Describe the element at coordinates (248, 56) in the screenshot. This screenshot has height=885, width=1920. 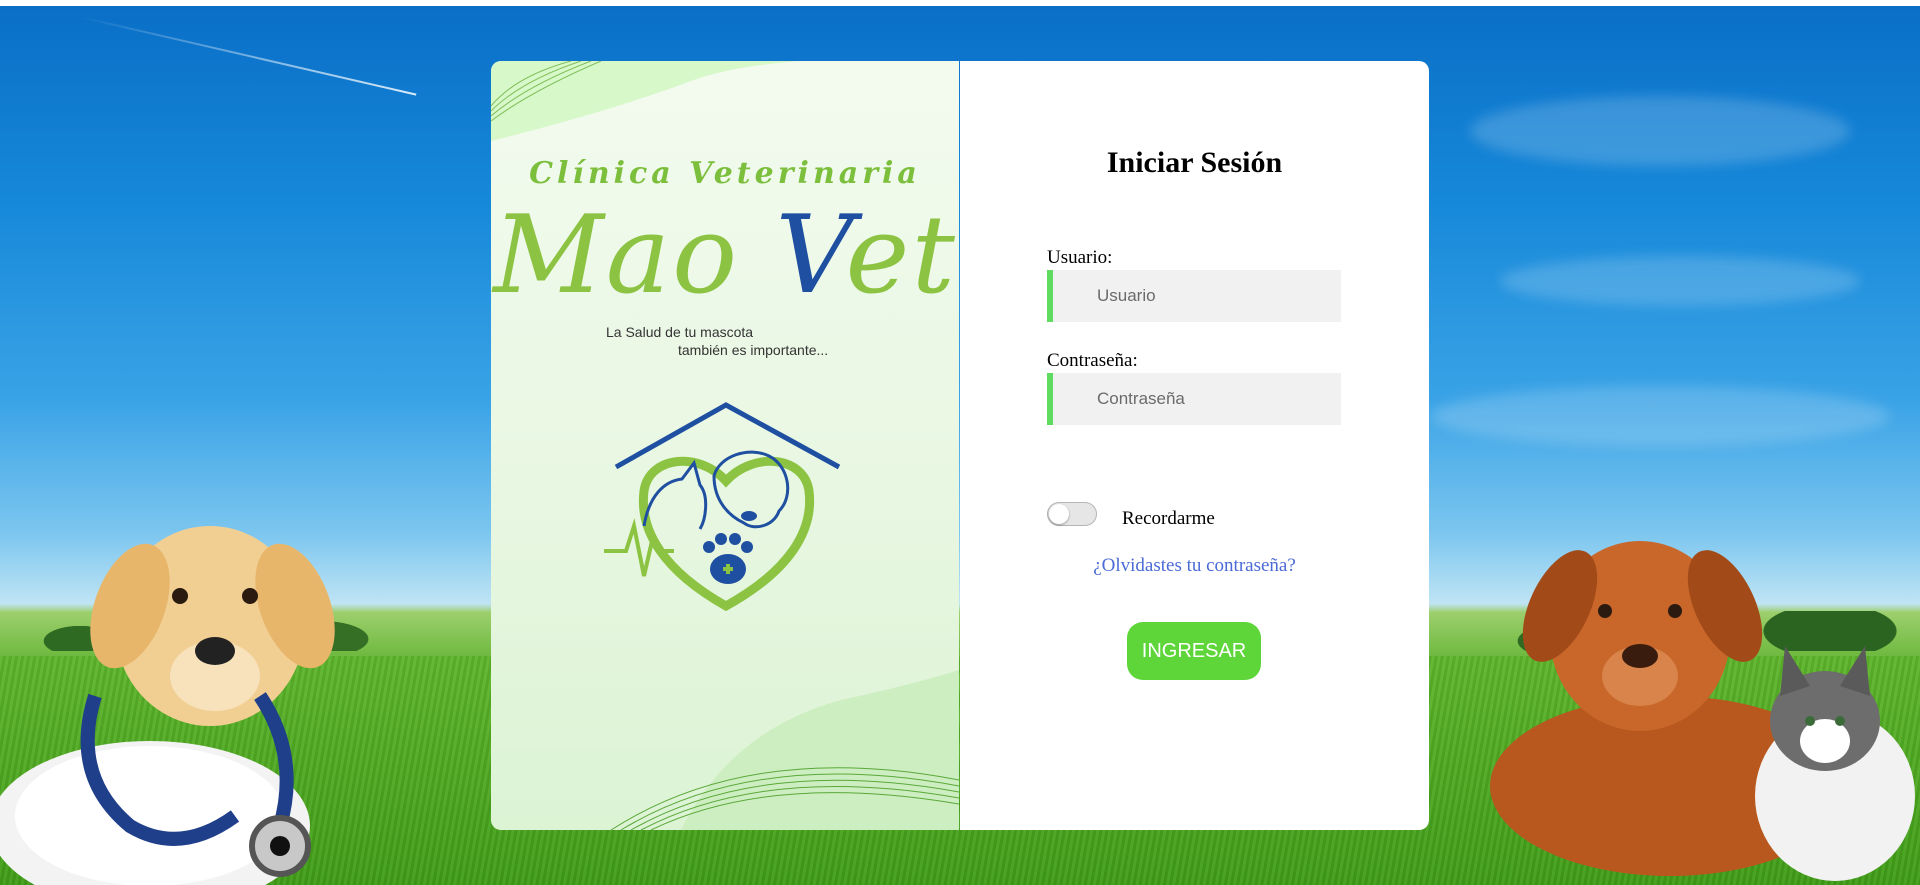
I see `contrail` at that location.